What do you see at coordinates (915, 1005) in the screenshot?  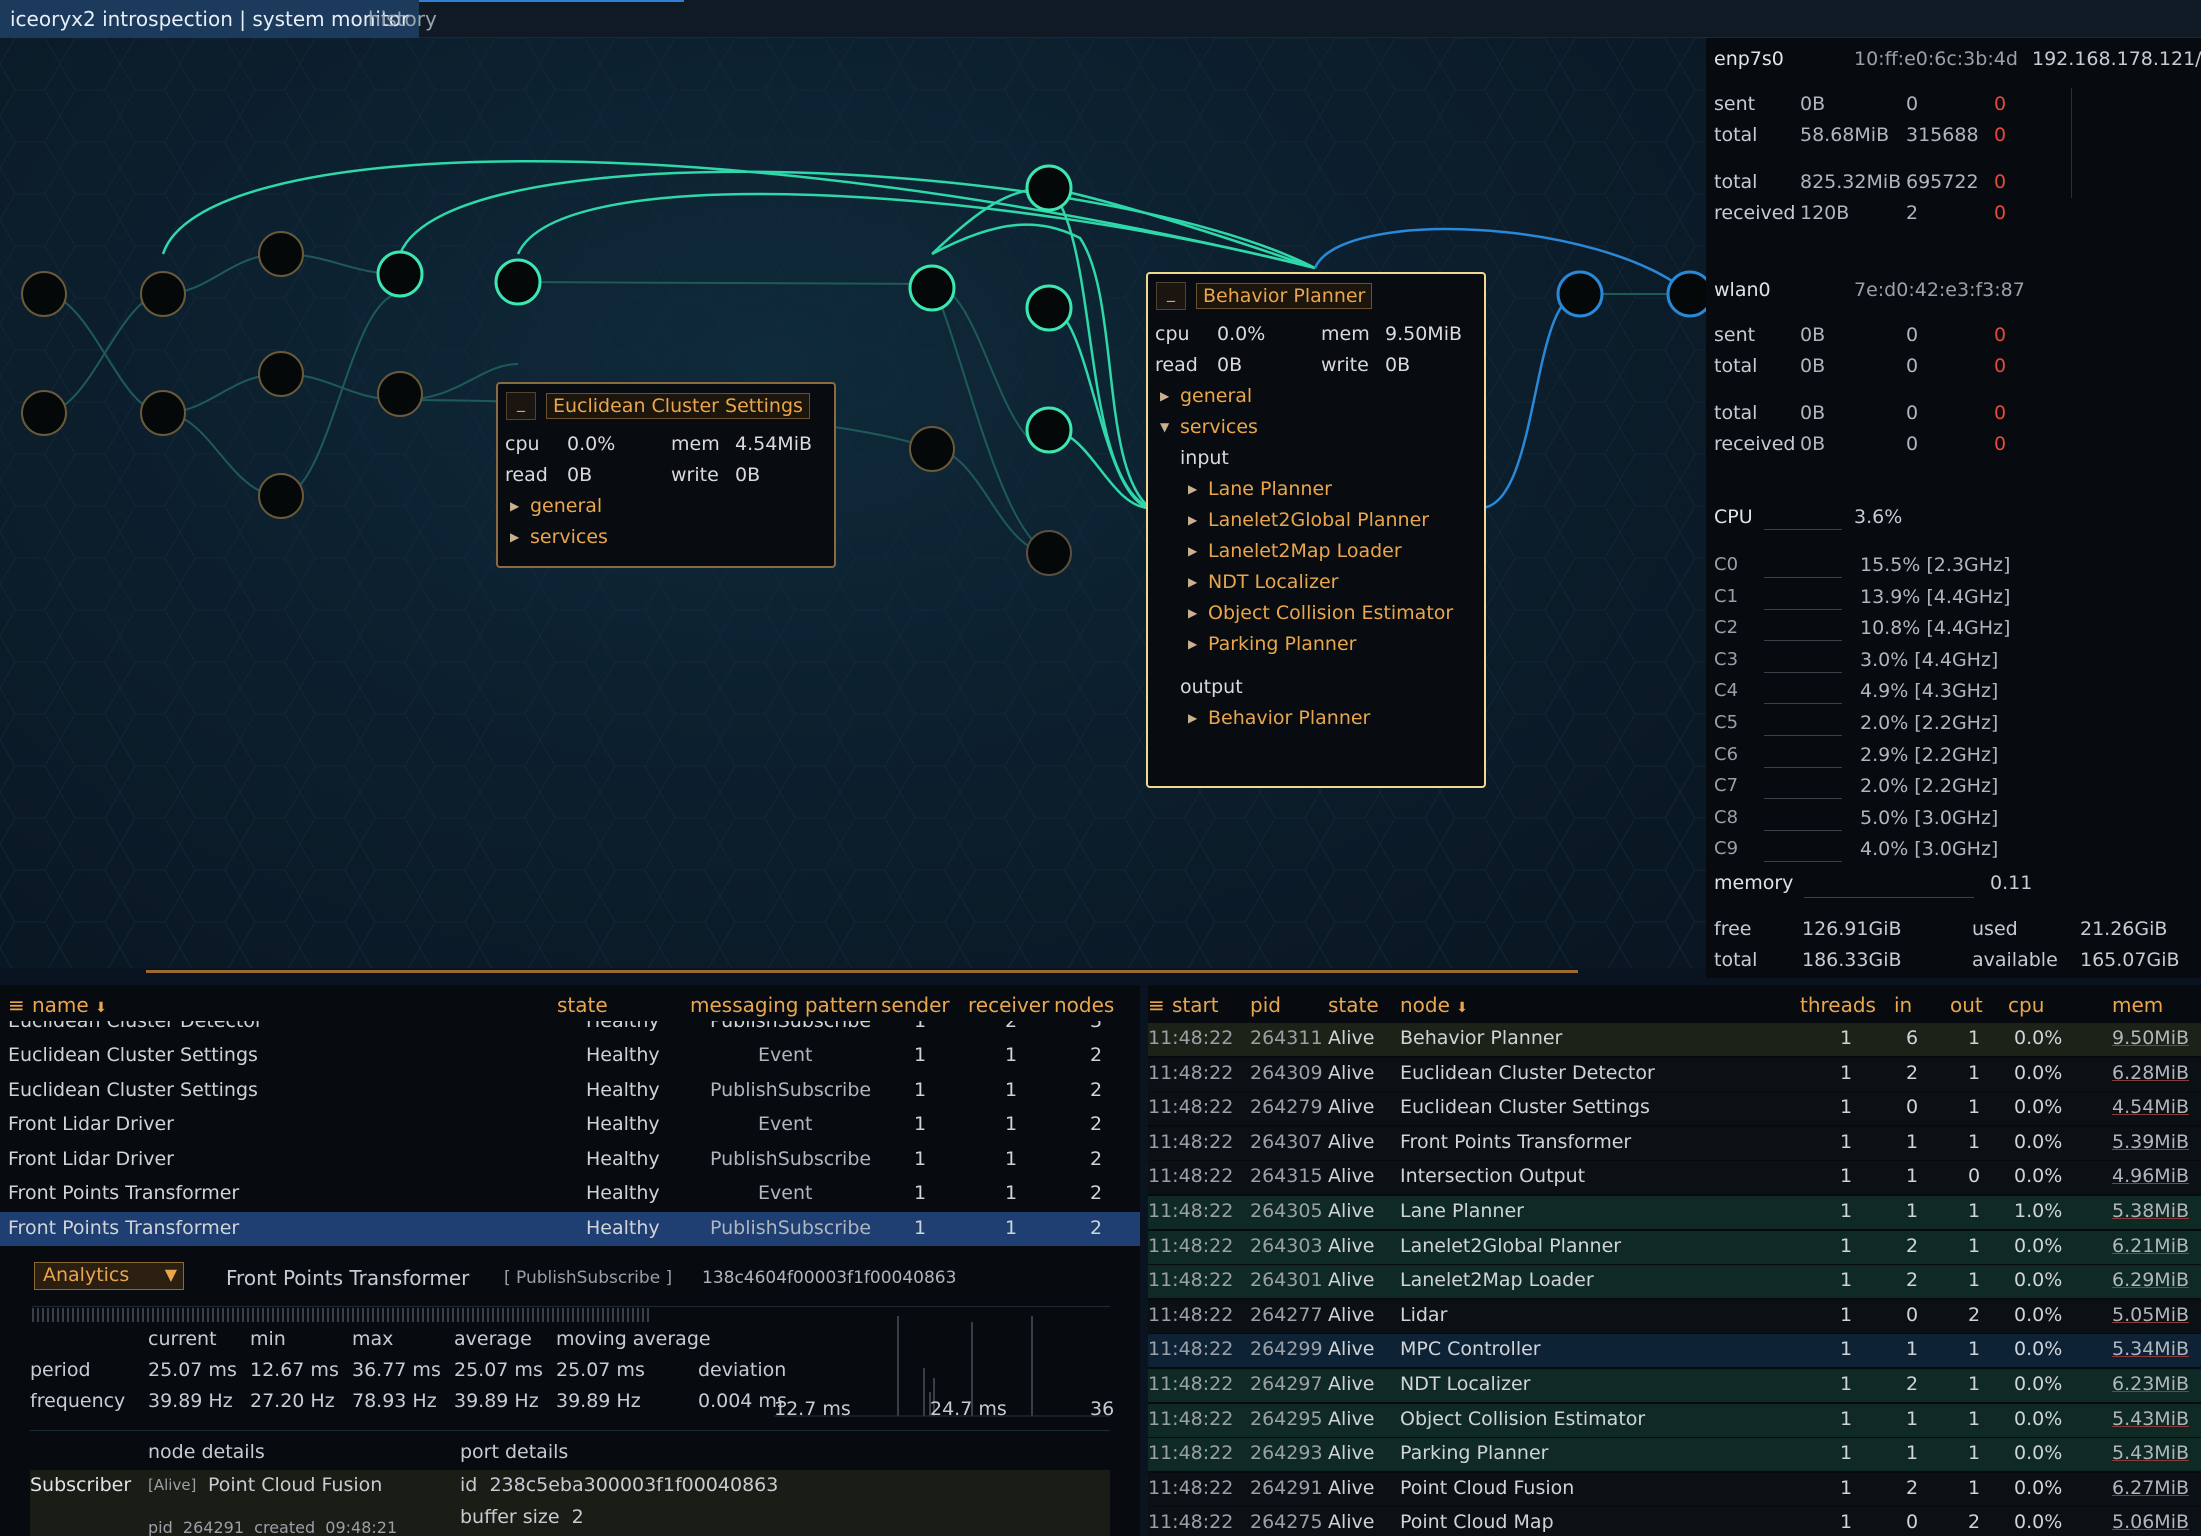 I see `col-sender: sender` at bounding box center [915, 1005].